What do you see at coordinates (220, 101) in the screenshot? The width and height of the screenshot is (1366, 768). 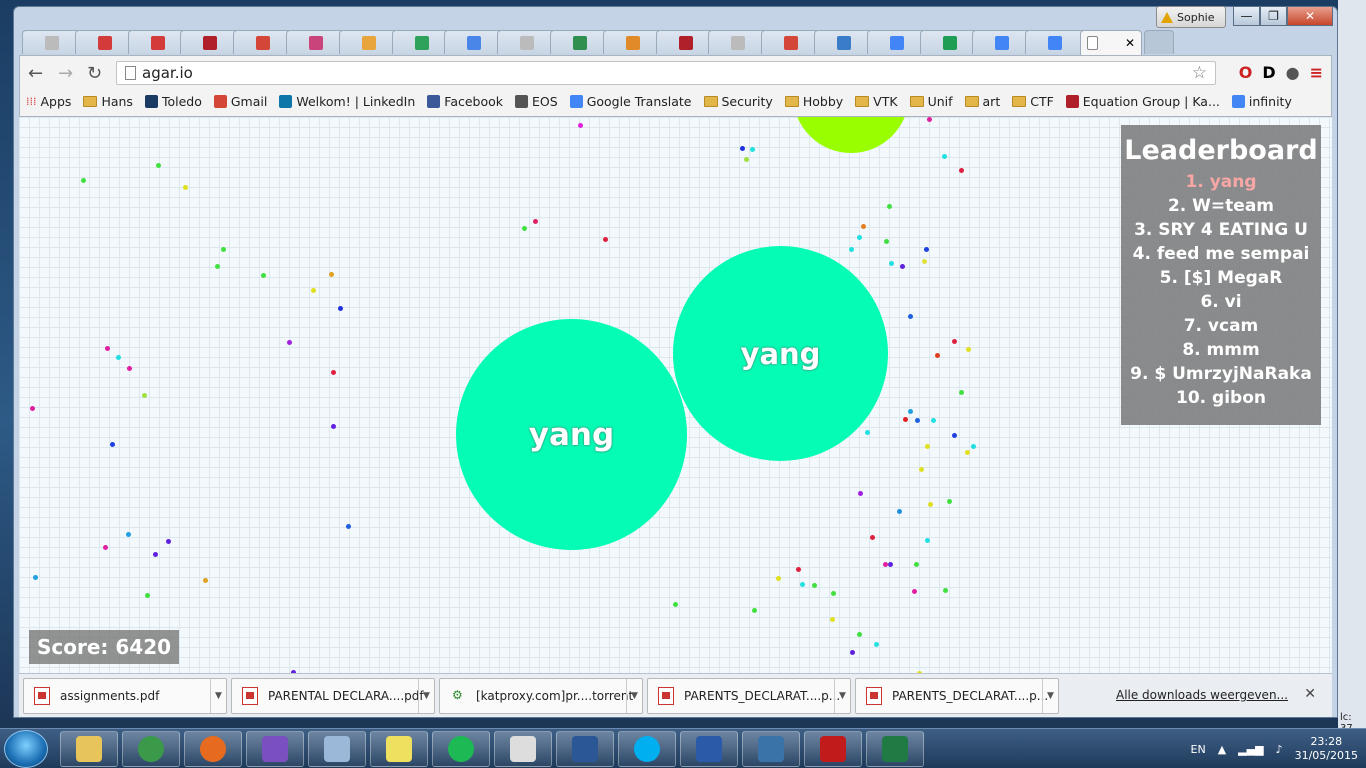 I see `site-icon` at bounding box center [220, 101].